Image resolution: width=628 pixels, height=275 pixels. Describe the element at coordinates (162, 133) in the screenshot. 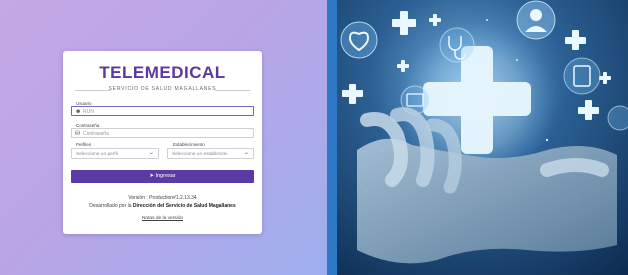

I see `password-input: ⛁ Contraseña` at that location.